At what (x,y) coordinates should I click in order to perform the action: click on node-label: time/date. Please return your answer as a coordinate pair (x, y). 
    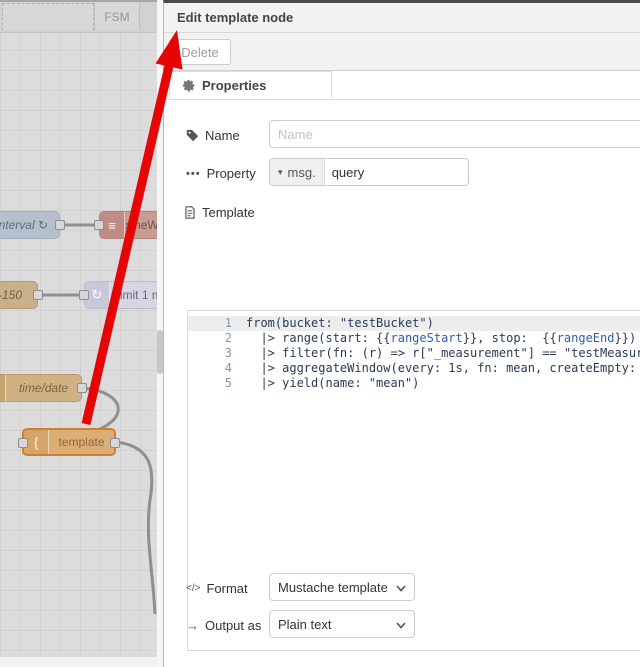
    Looking at the image, I should click on (43, 388).